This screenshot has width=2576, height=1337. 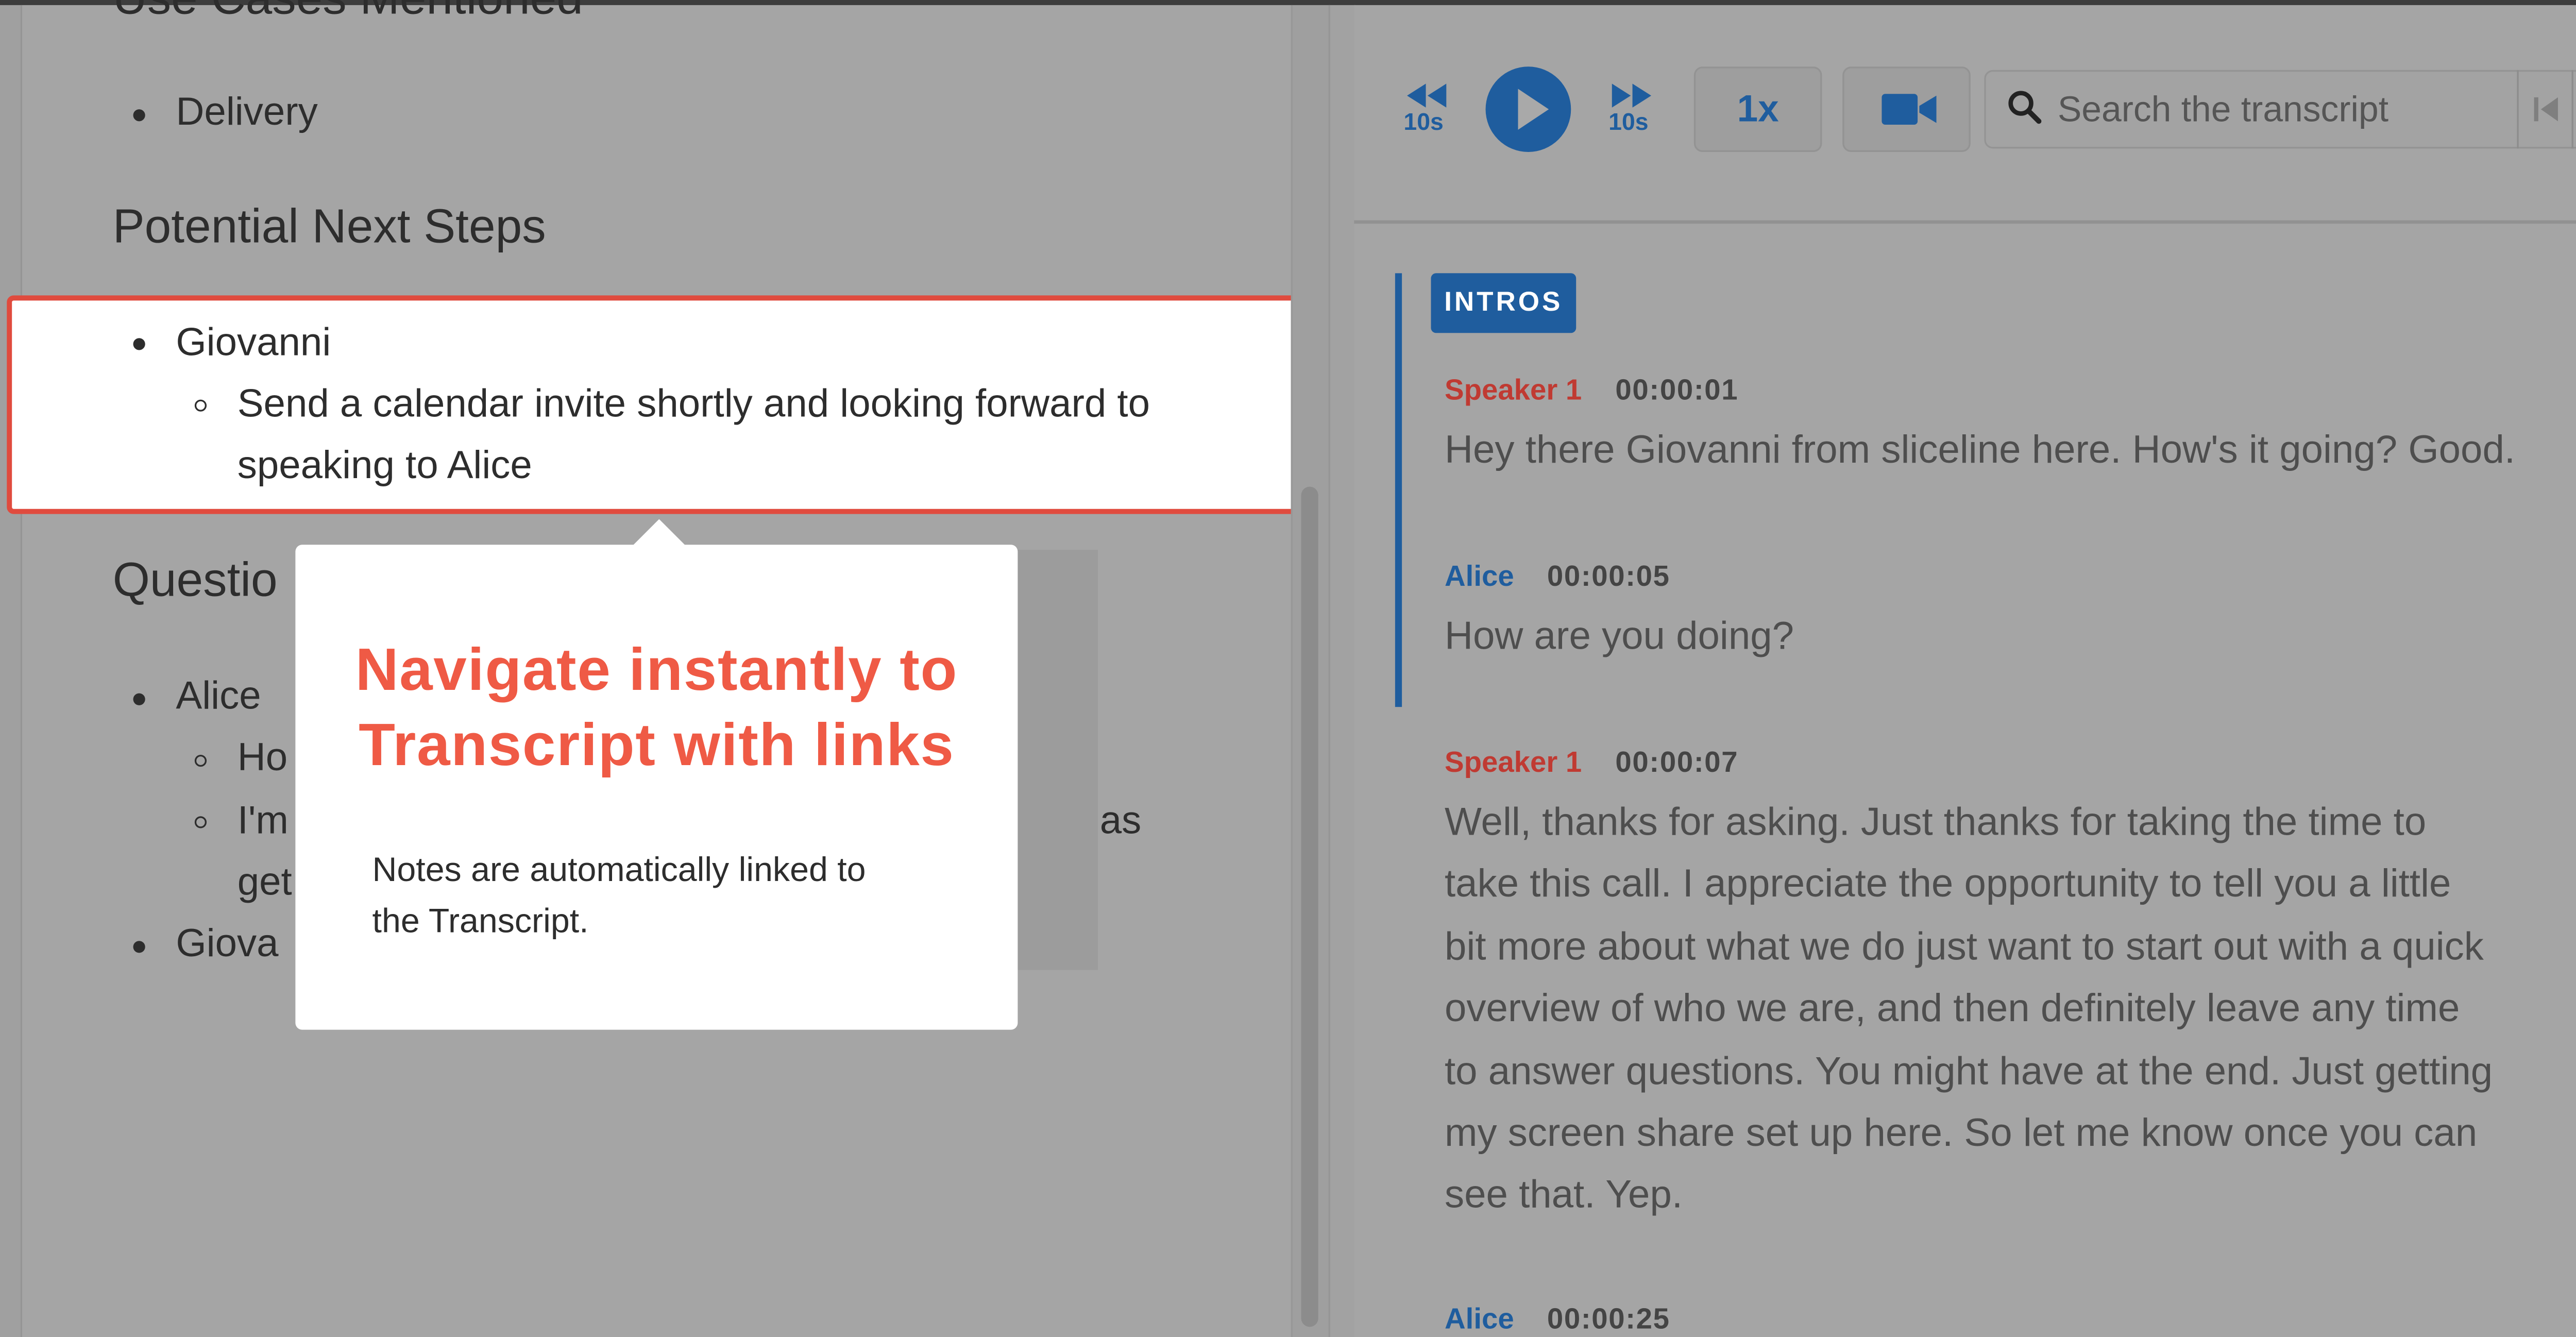 I want to click on use-case-item: Delivery, so click(x=247, y=111).